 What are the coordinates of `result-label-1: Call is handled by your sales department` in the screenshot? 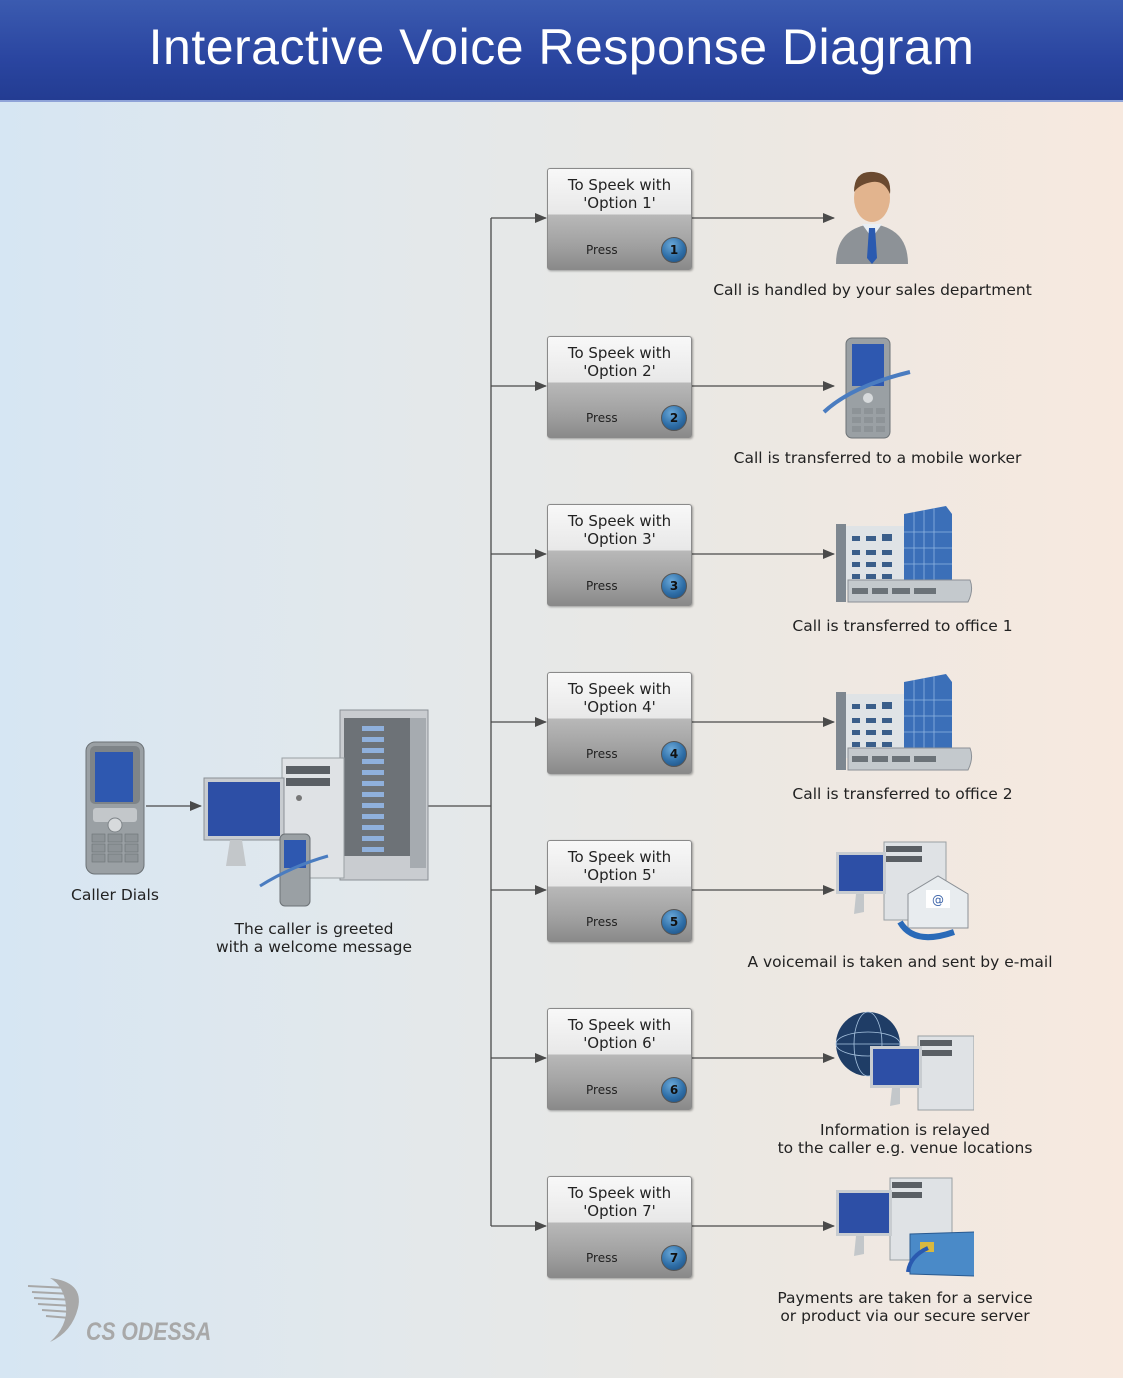 It's located at (872, 290).